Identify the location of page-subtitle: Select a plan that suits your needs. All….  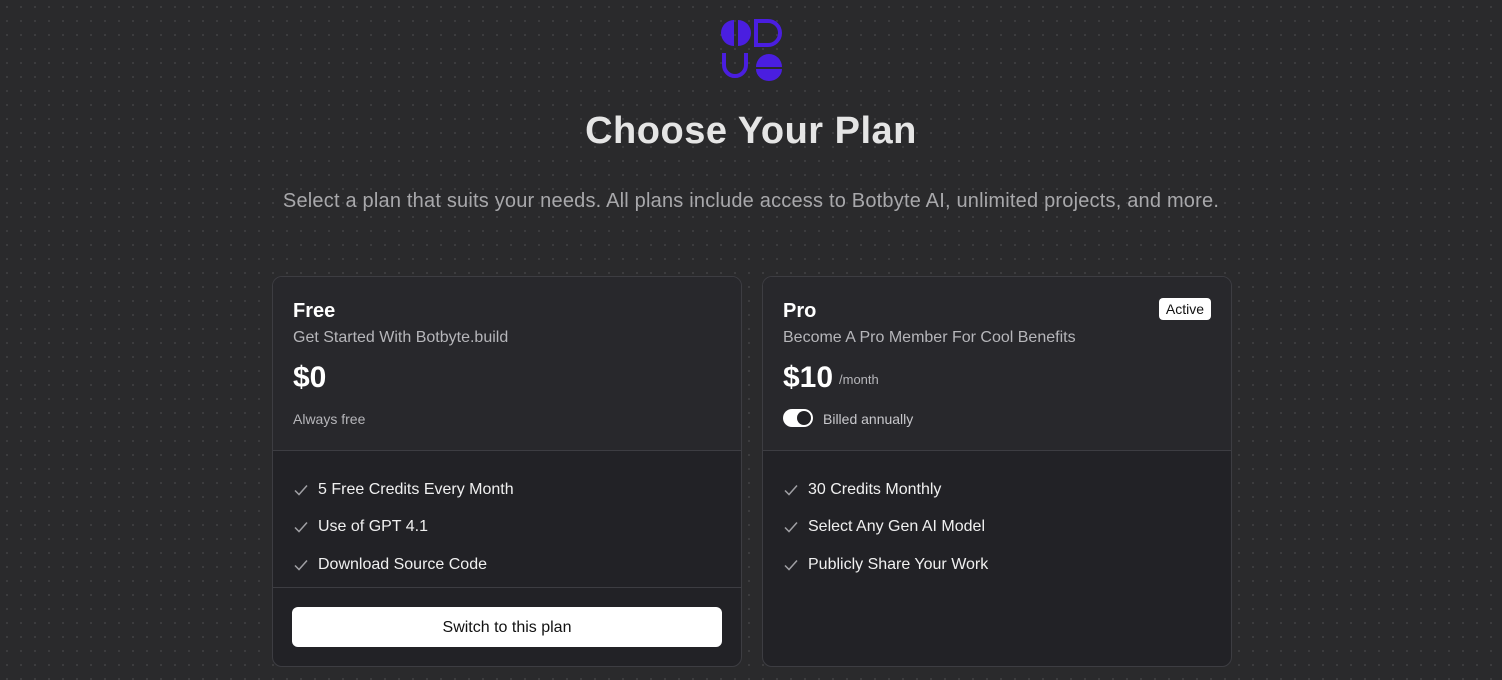
(751, 201).